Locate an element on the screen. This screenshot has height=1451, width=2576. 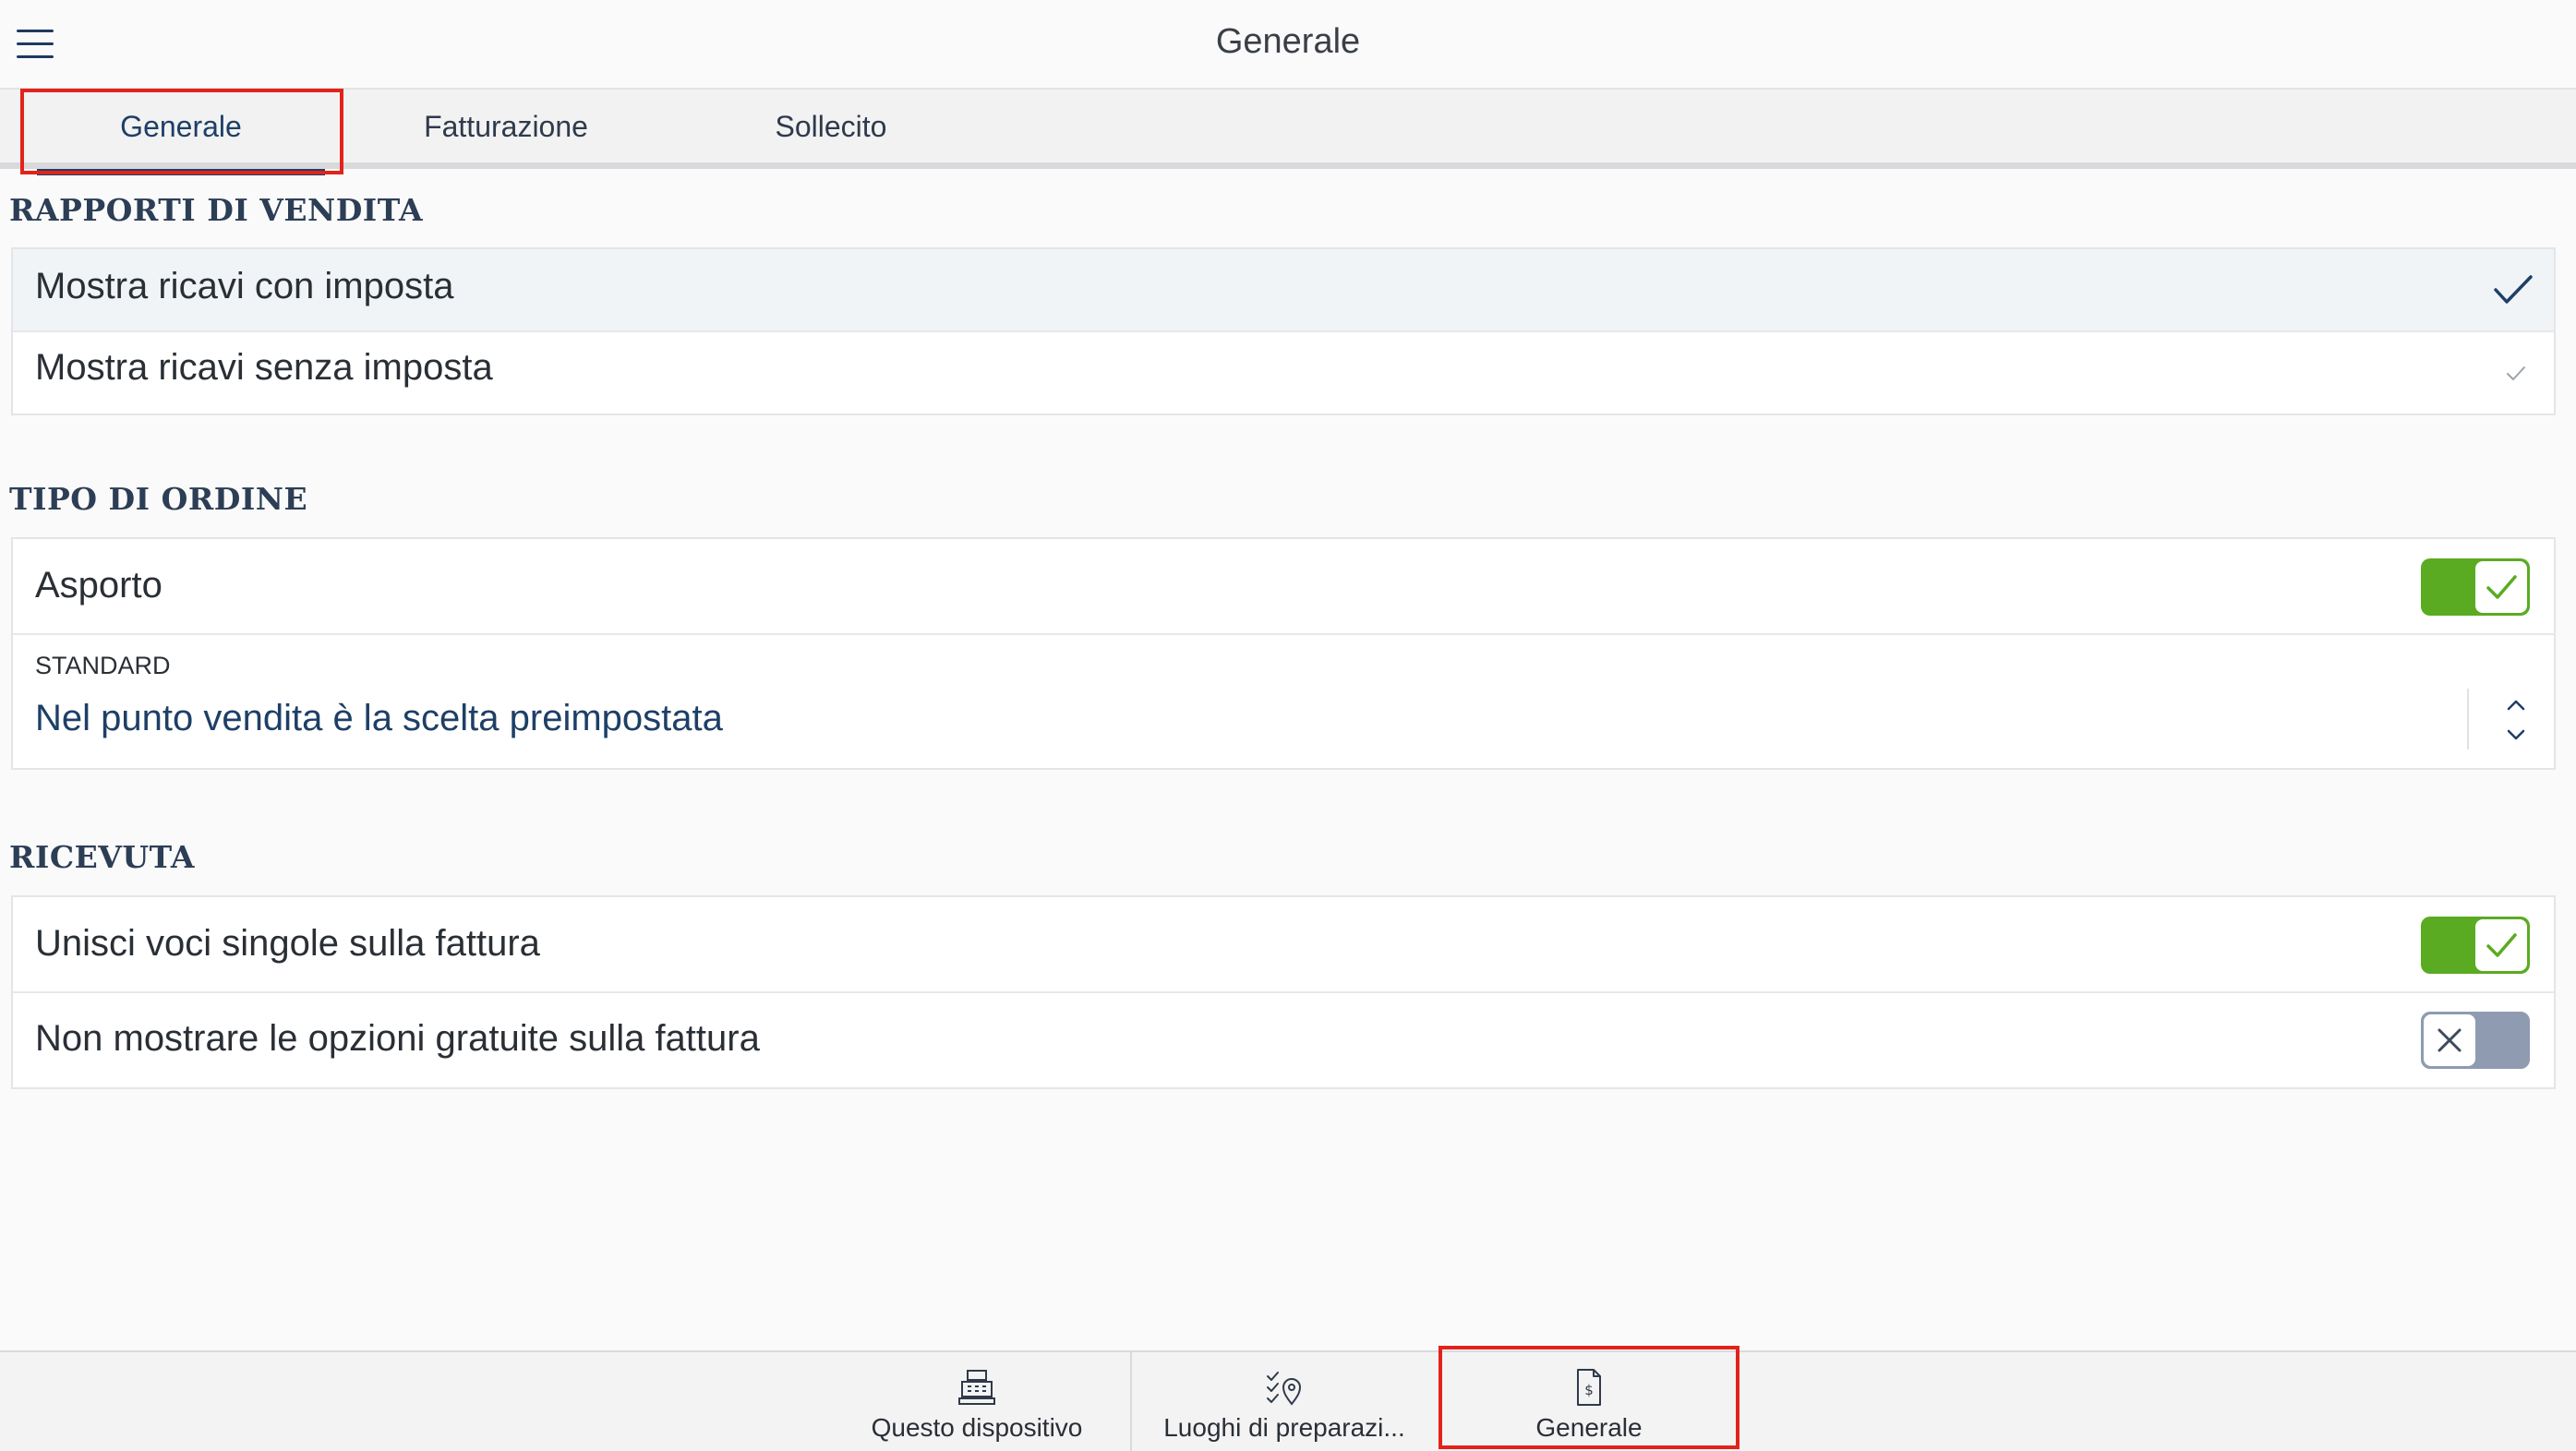
active-tab-indicator is located at coordinates (181, 172).